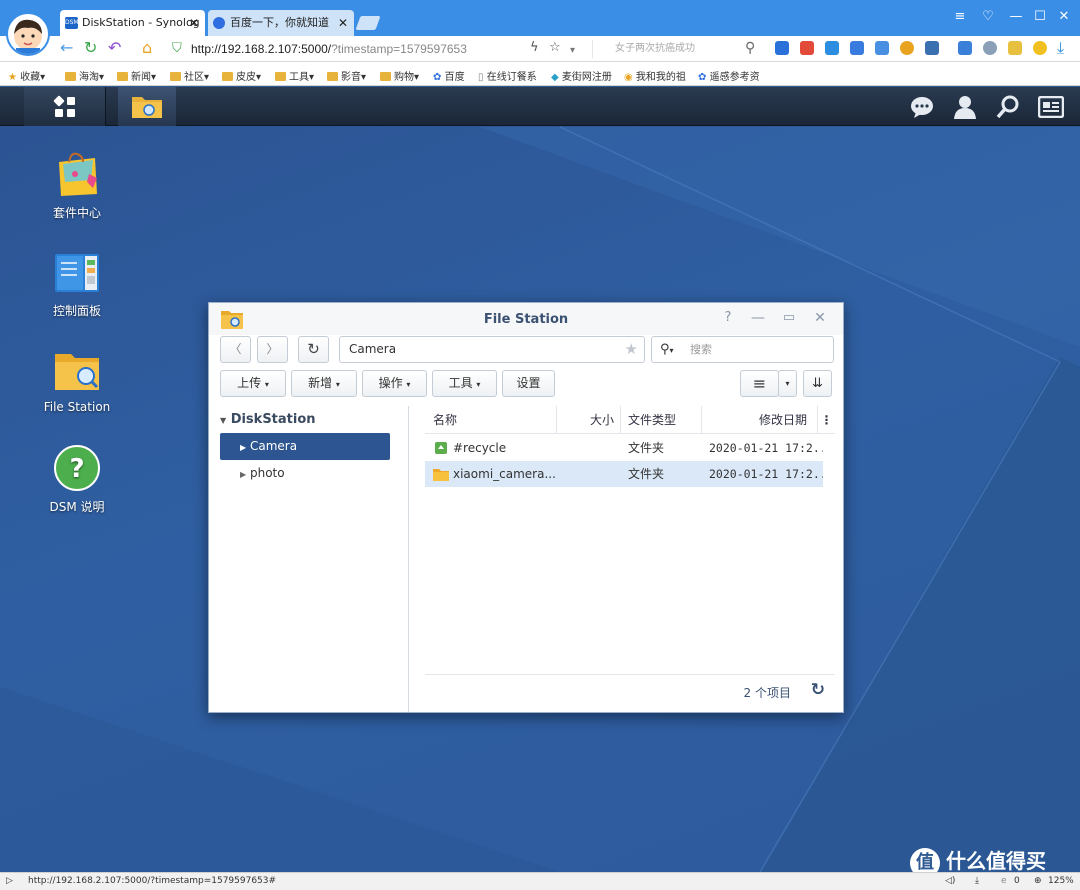 The image size is (1080, 890). Describe the element at coordinates (988, 16) in the screenshot. I see `skin-icon: ♡` at that location.